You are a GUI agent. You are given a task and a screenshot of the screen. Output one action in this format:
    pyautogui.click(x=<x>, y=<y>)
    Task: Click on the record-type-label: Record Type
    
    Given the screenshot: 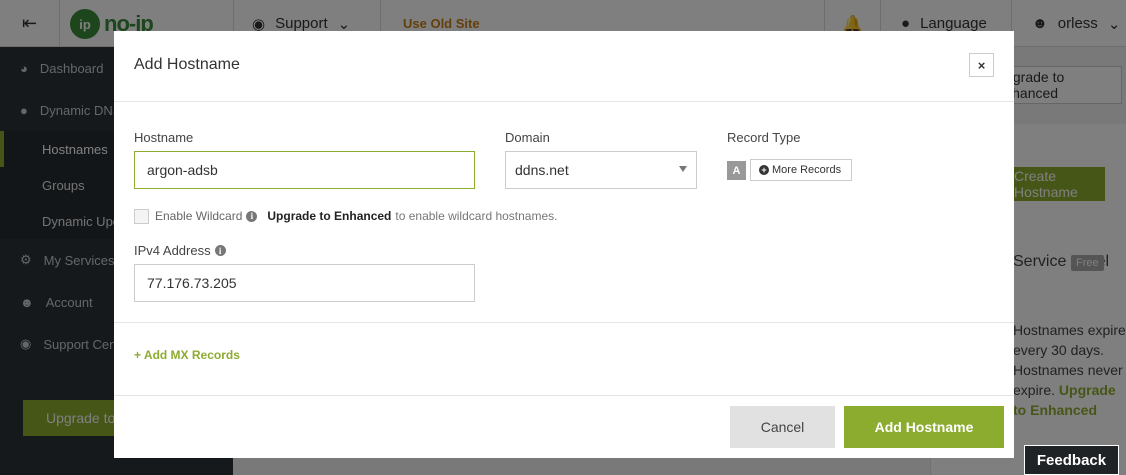 What is the action you would take?
    pyautogui.click(x=764, y=137)
    